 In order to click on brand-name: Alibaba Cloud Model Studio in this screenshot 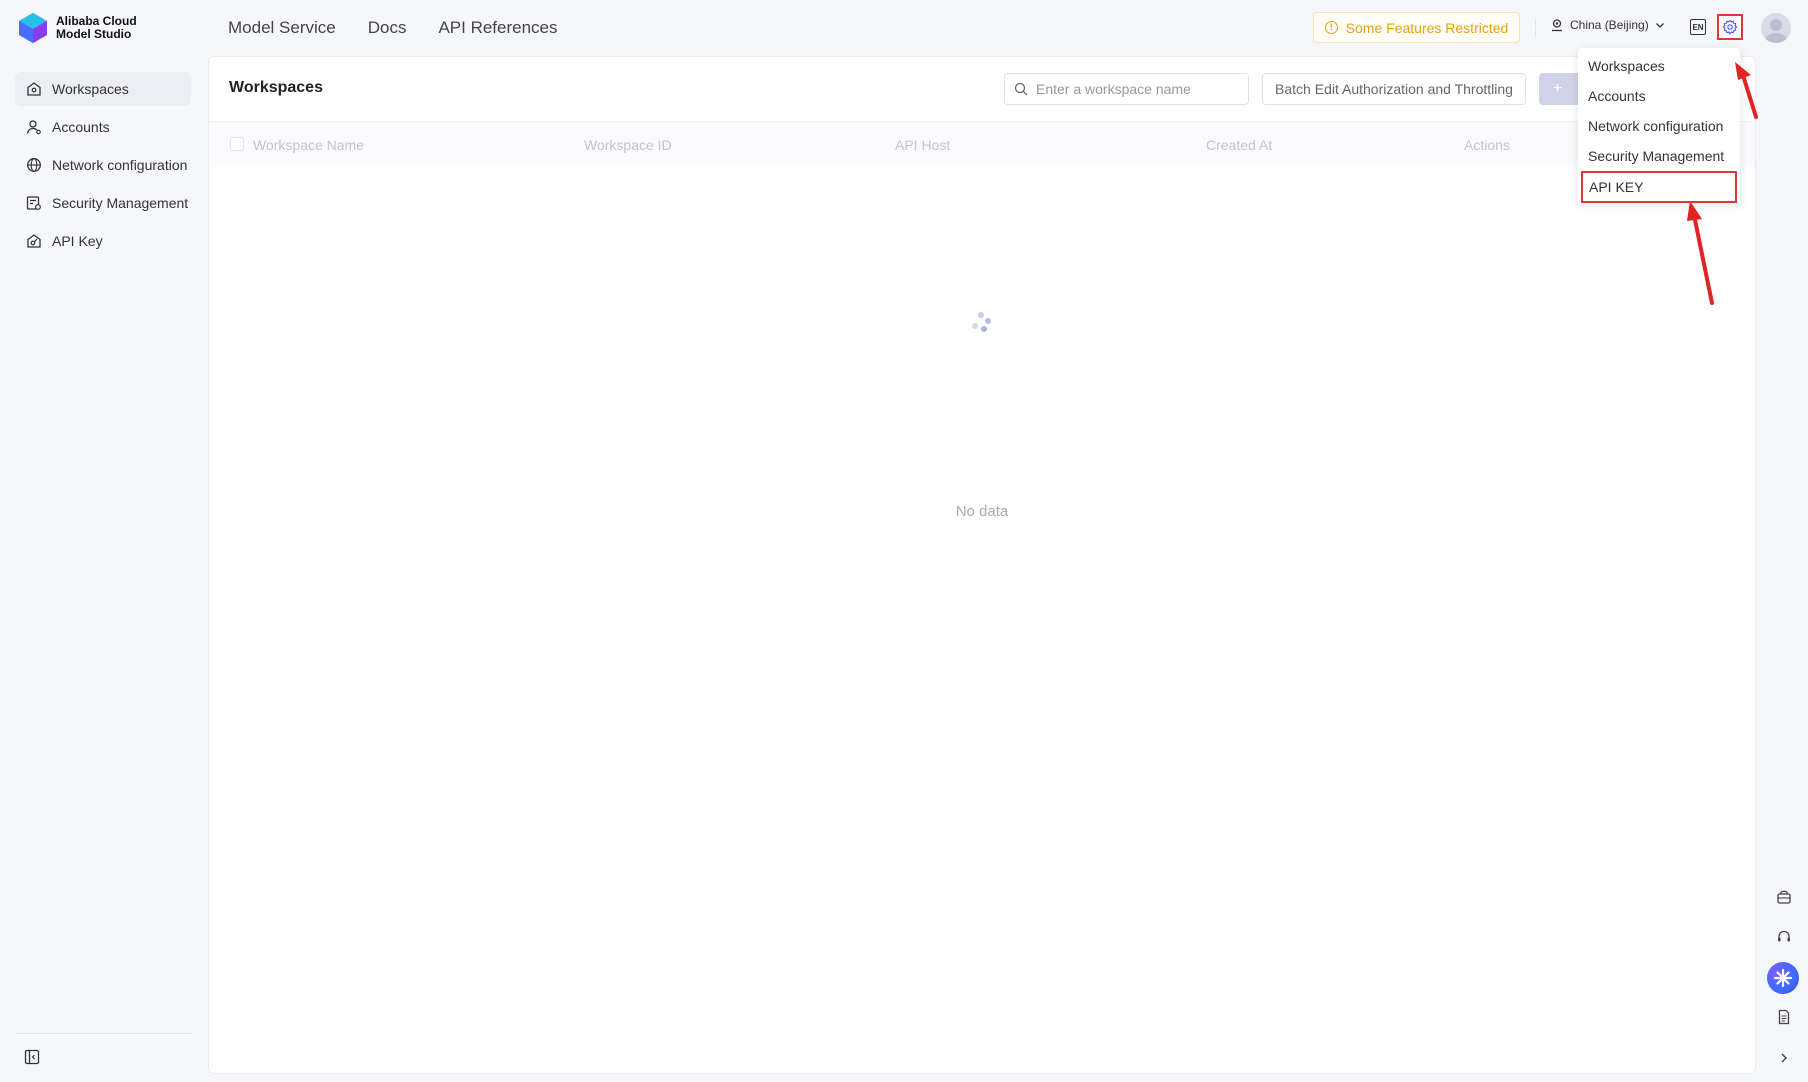, I will do `click(96, 28)`.